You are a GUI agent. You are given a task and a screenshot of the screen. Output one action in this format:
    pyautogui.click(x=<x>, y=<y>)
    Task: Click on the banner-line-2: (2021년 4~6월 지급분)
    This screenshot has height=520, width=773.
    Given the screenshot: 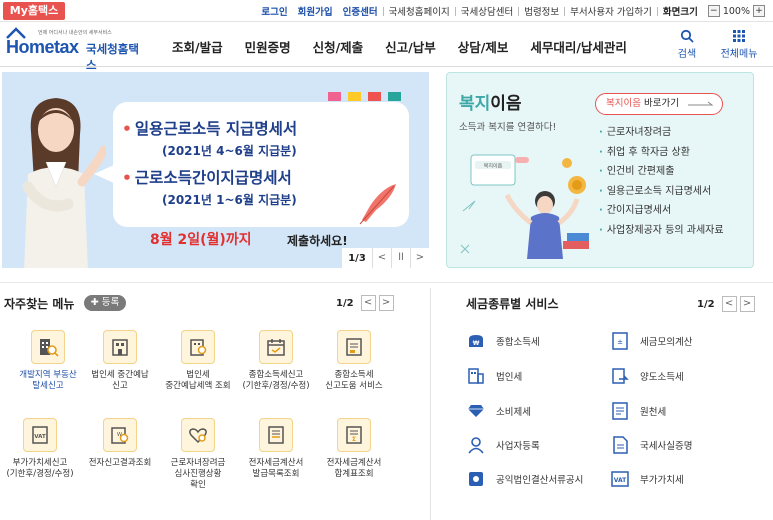 What is the action you would take?
    pyautogui.click(x=229, y=151)
    